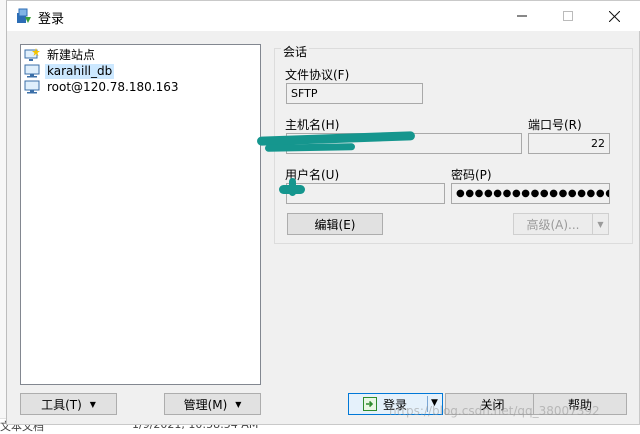 The height and width of the screenshot is (434, 640). Describe the element at coordinates (295, 51) in the screenshot. I see `session-group-title: 会话` at that location.